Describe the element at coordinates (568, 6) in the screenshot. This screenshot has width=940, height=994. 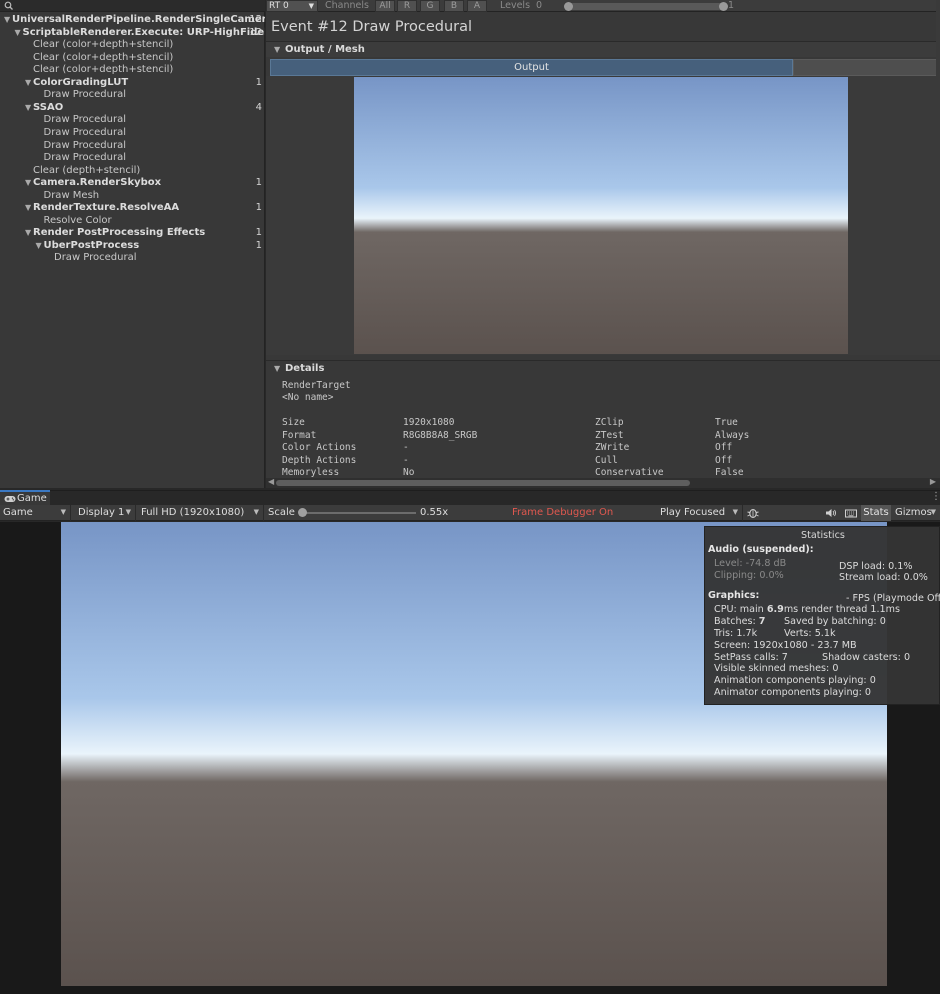
I see `levels-min-handle` at that location.